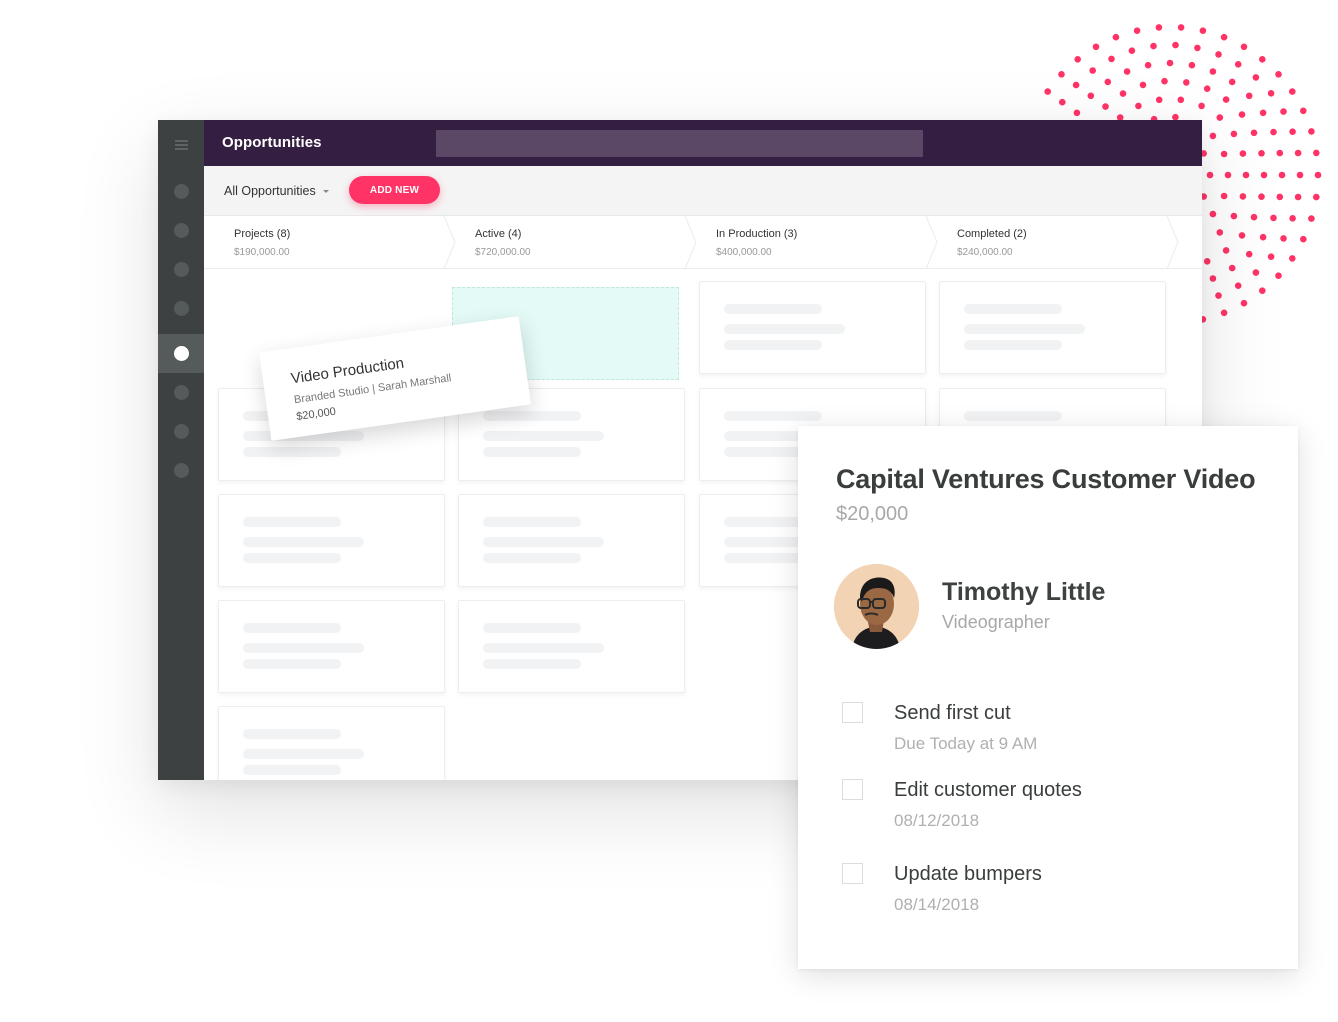 The height and width of the screenshot is (1022, 1338). Describe the element at coordinates (679, 143) in the screenshot. I see `search-input` at that location.